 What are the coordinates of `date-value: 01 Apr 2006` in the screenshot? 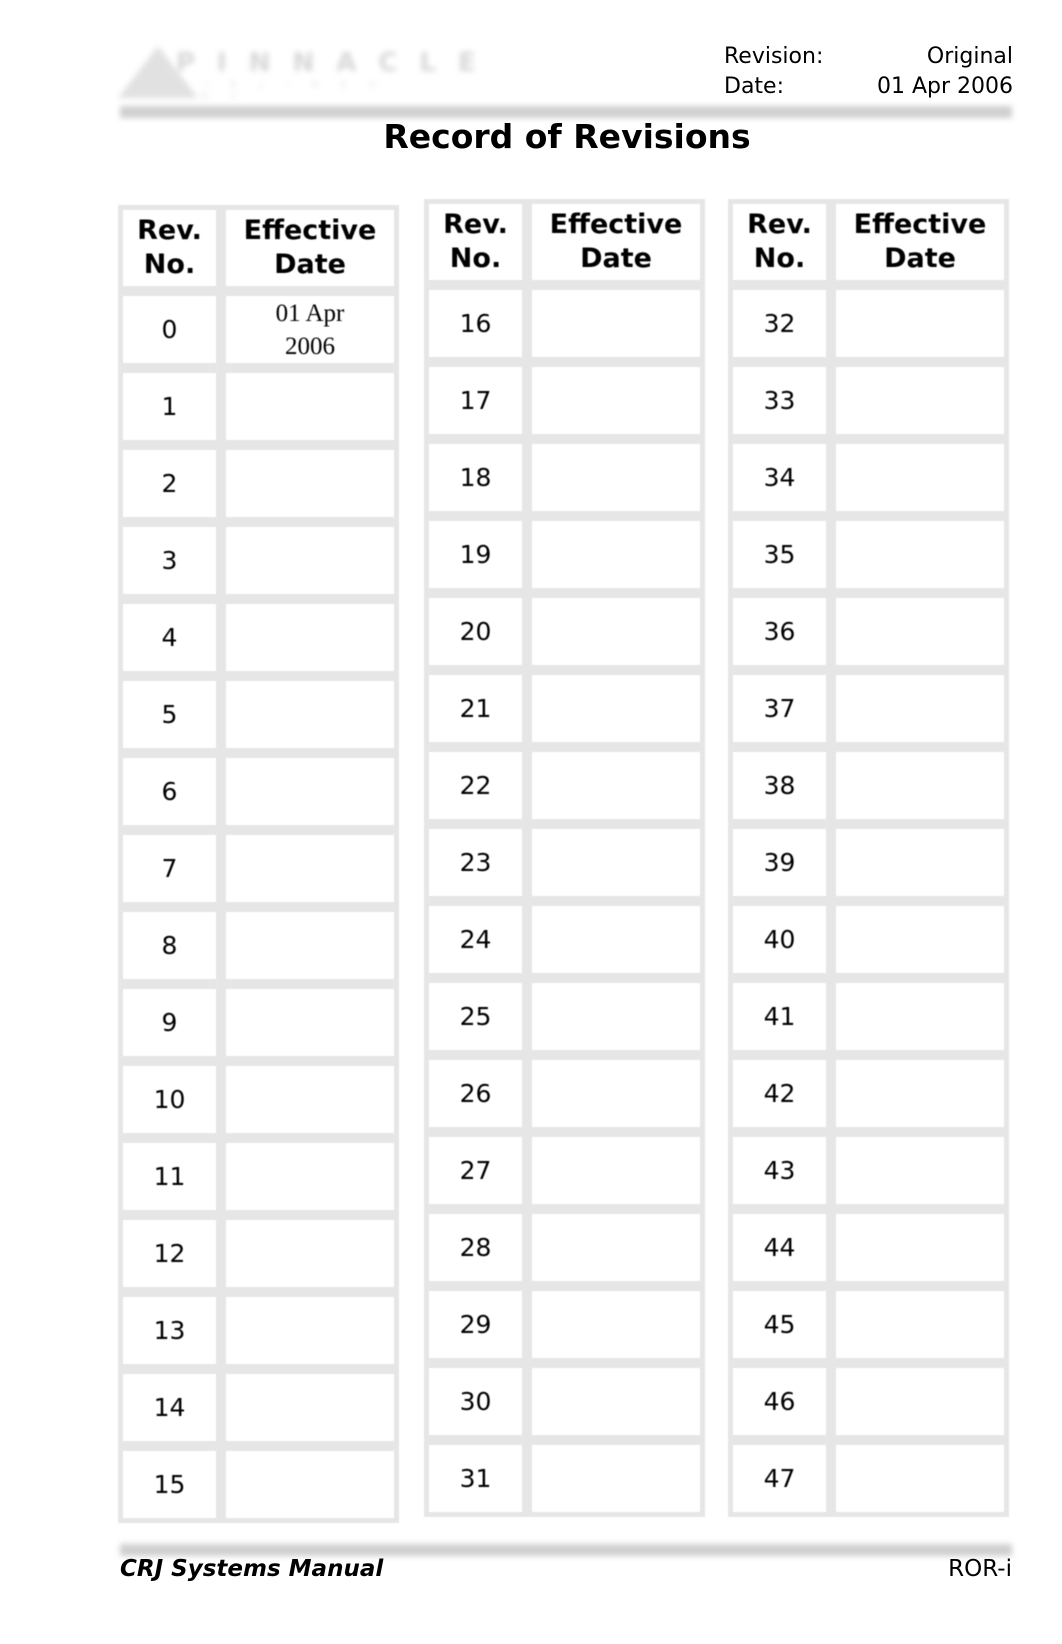 It's located at (944, 86).